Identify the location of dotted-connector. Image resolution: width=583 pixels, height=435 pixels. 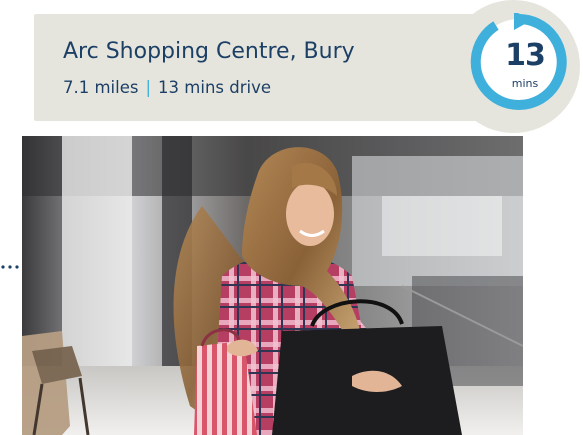
(10, 267).